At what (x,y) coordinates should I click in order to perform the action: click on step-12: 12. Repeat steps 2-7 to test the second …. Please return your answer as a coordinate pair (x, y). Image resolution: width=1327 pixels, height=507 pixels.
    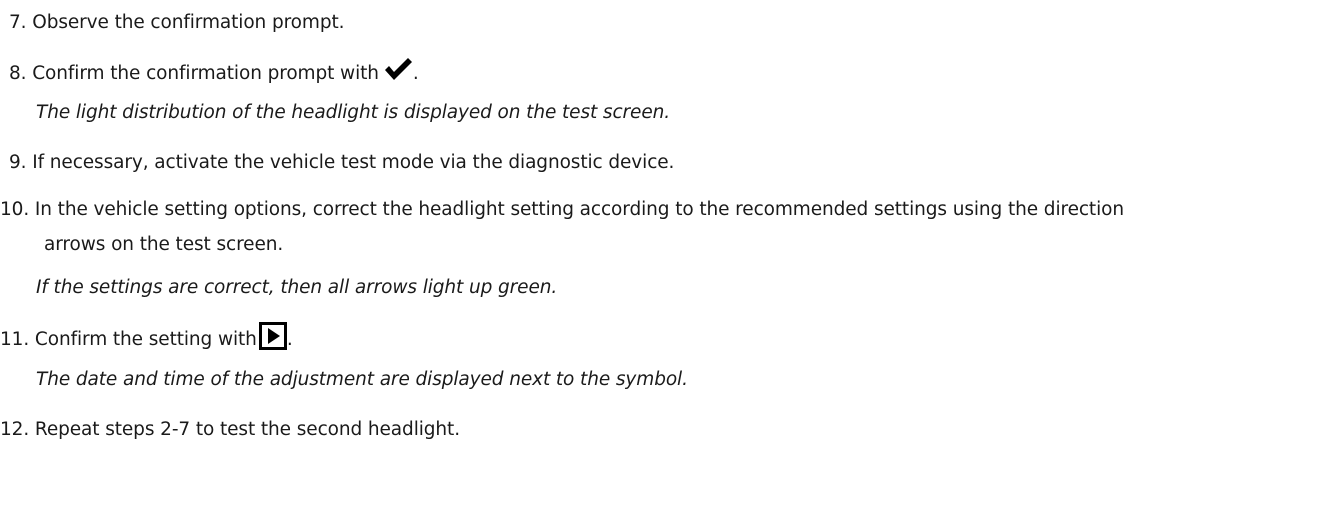
    Looking at the image, I should click on (230, 430).